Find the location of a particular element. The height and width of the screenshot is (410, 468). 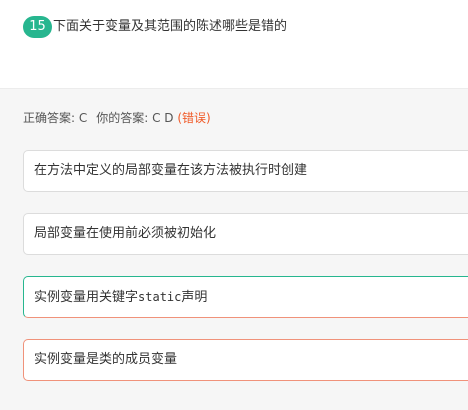

option-b: 局部变量在使用前必须被初始化 is located at coordinates (245, 234).